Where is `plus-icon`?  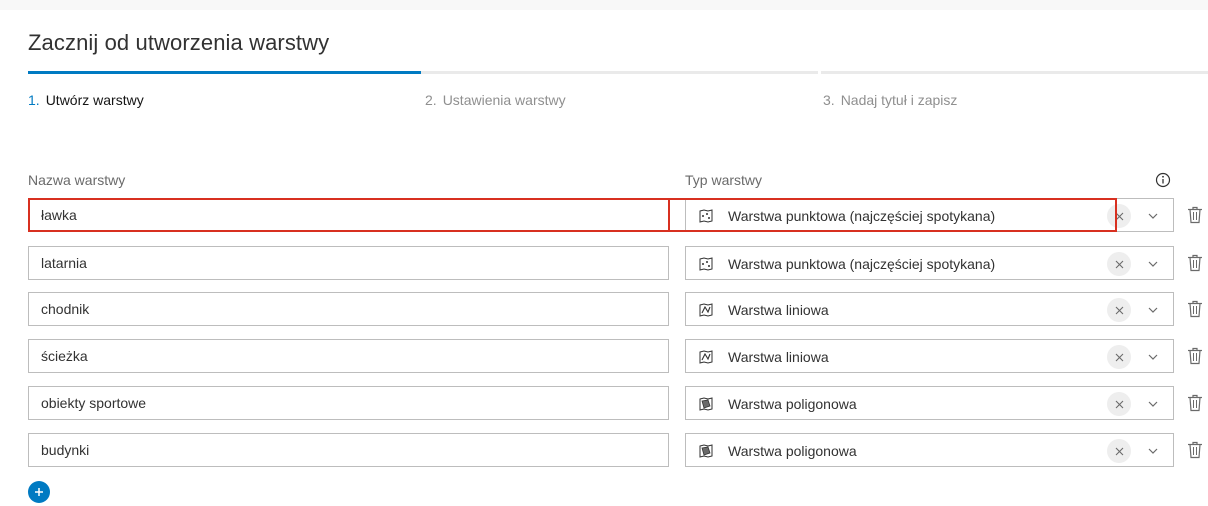
plus-icon is located at coordinates (39, 492).